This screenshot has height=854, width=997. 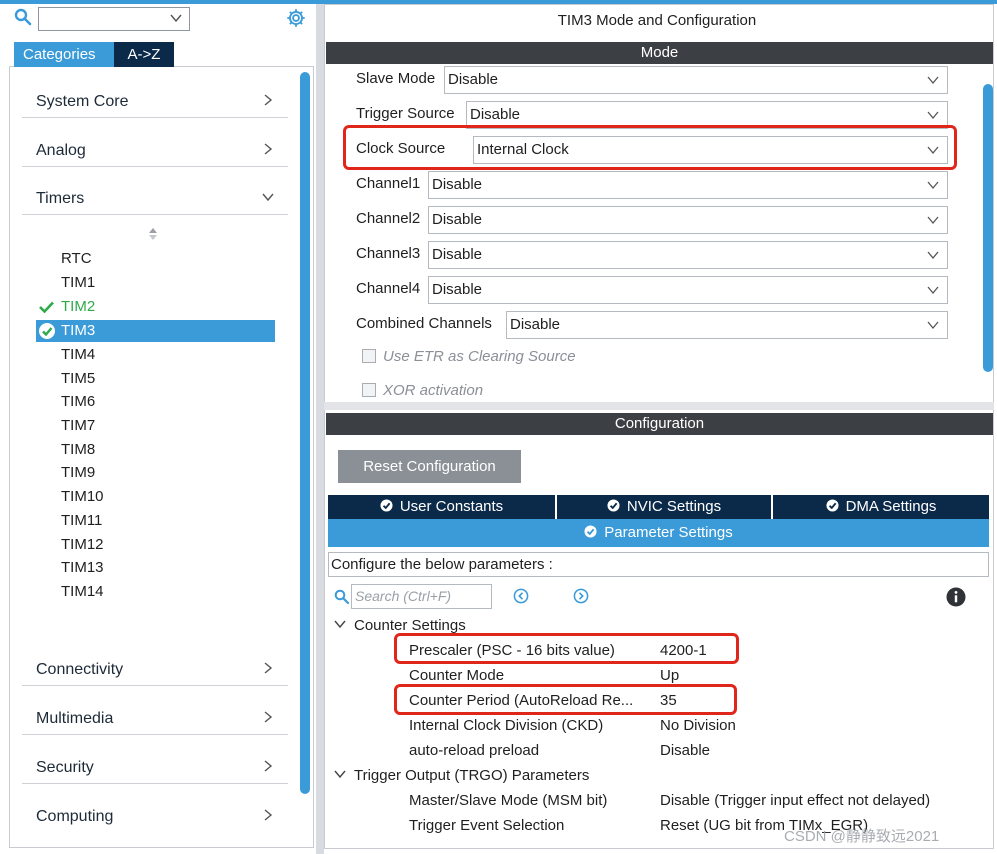 I want to click on combined-channels-select: Disable, so click(x=727, y=325).